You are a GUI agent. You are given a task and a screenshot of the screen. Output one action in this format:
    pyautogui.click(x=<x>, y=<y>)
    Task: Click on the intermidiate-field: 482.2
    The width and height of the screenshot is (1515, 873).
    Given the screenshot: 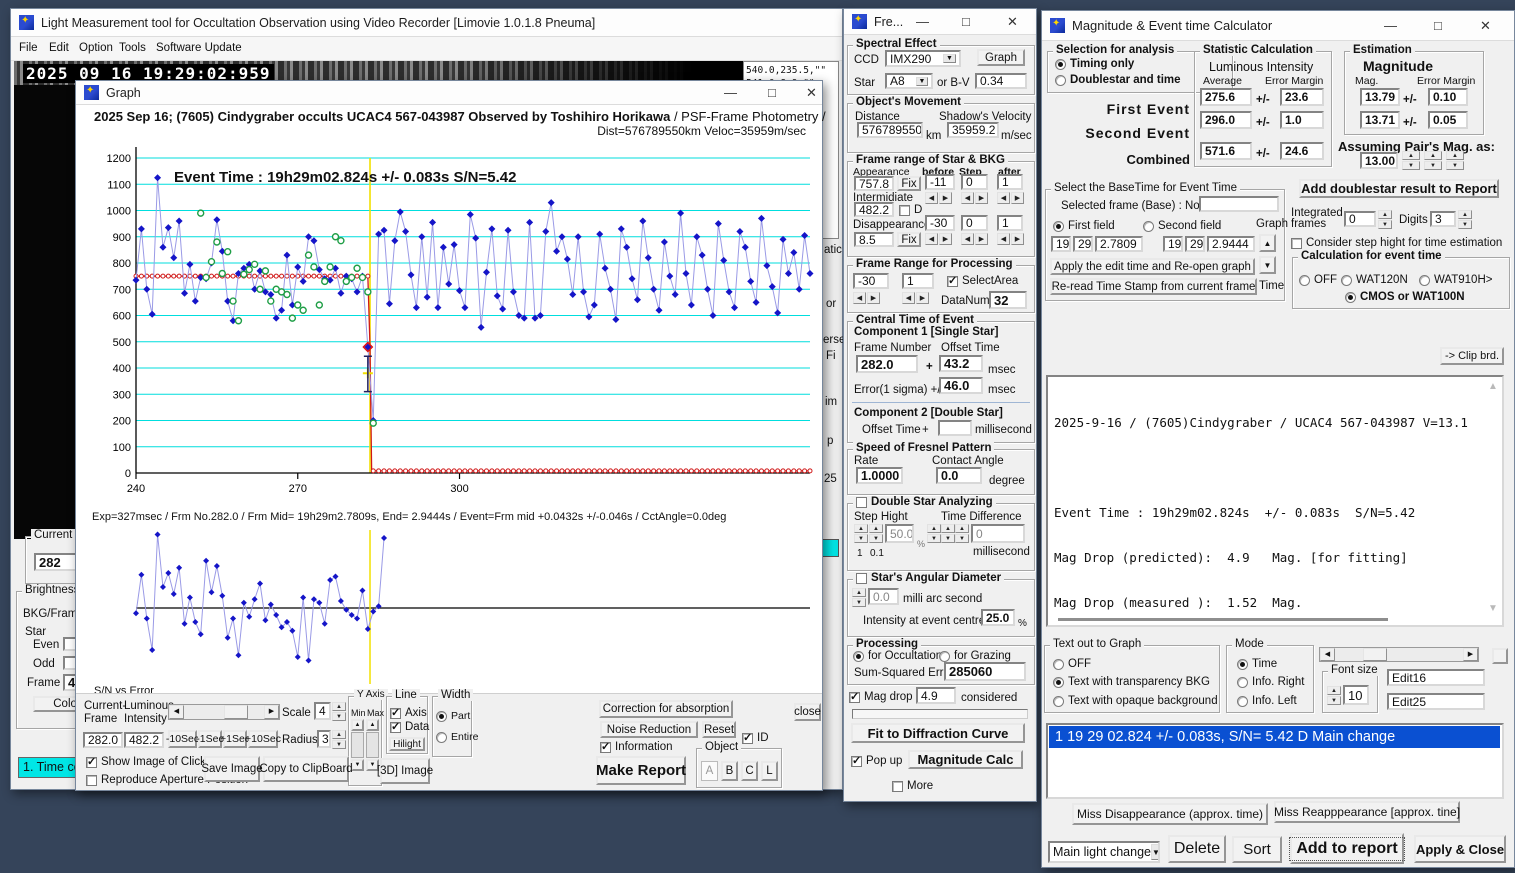 What is the action you would take?
    pyautogui.click(x=874, y=209)
    